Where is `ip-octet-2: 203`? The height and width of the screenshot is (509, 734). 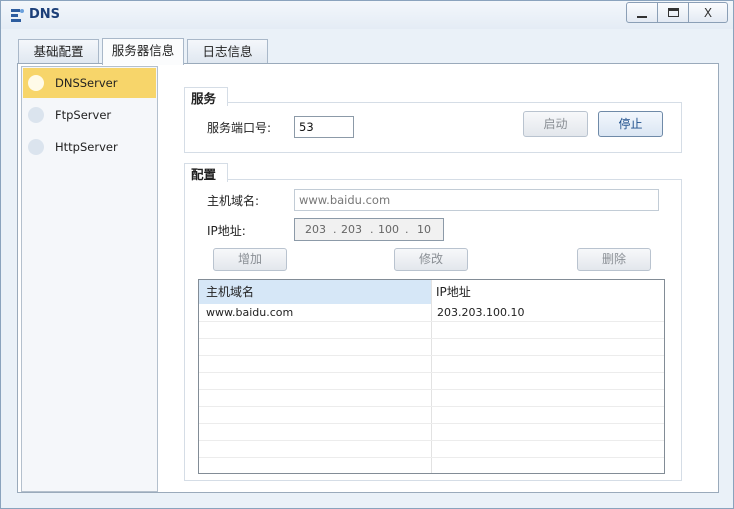 ip-octet-2: 203 is located at coordinates (351, 229).